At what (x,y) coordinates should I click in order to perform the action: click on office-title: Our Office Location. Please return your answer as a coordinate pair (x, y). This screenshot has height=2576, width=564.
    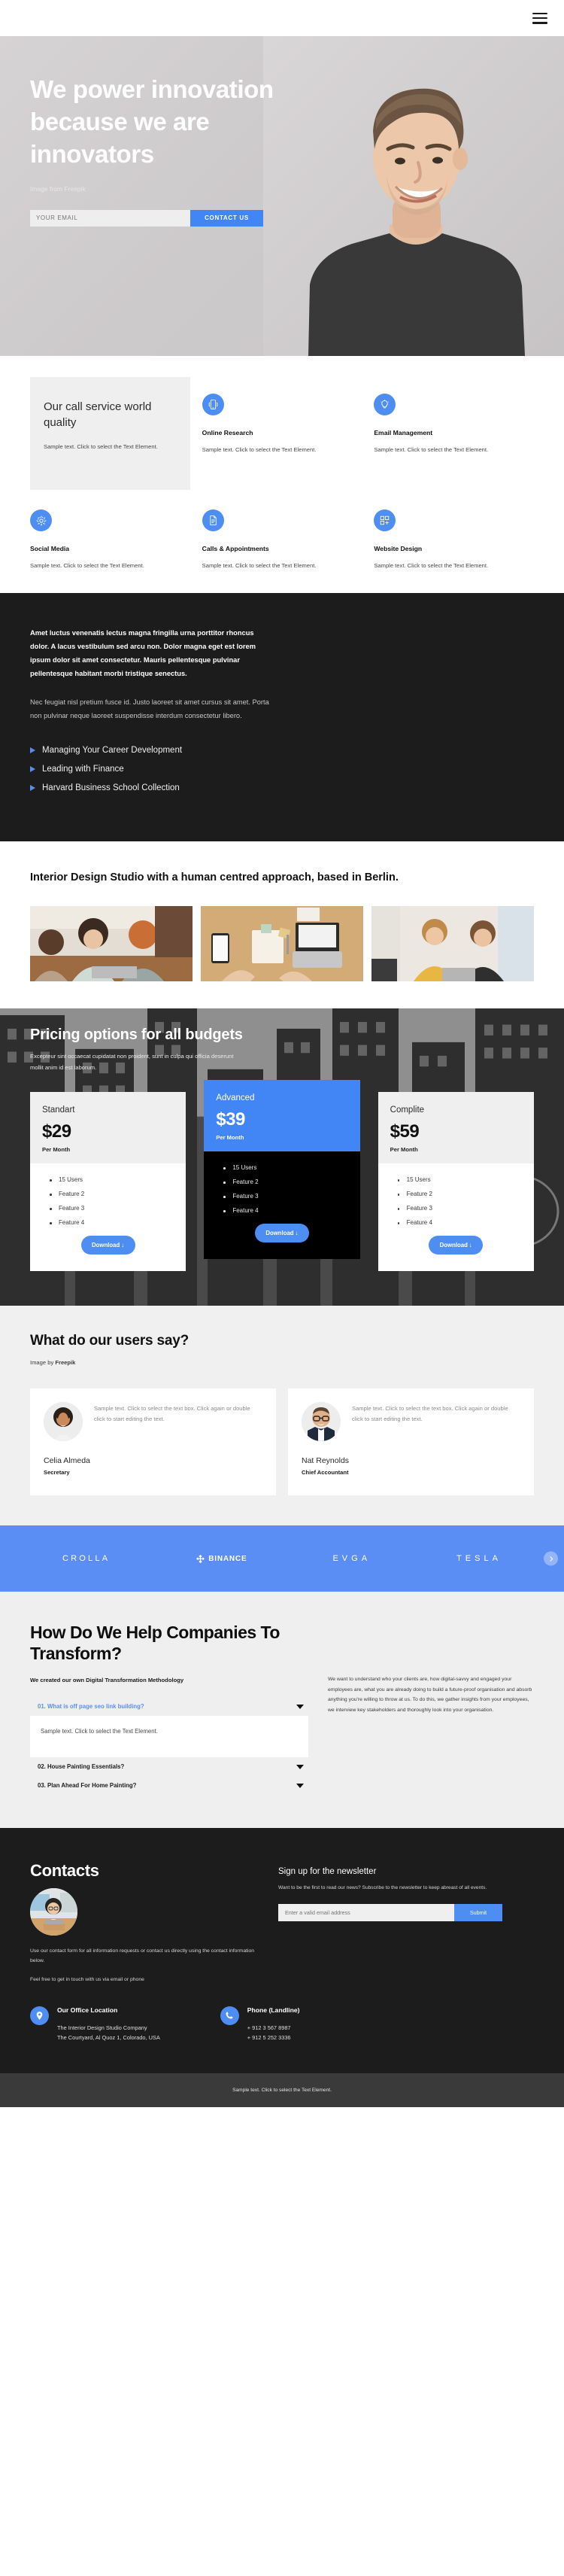
    Looking at the image, I should click on (87, 2010).